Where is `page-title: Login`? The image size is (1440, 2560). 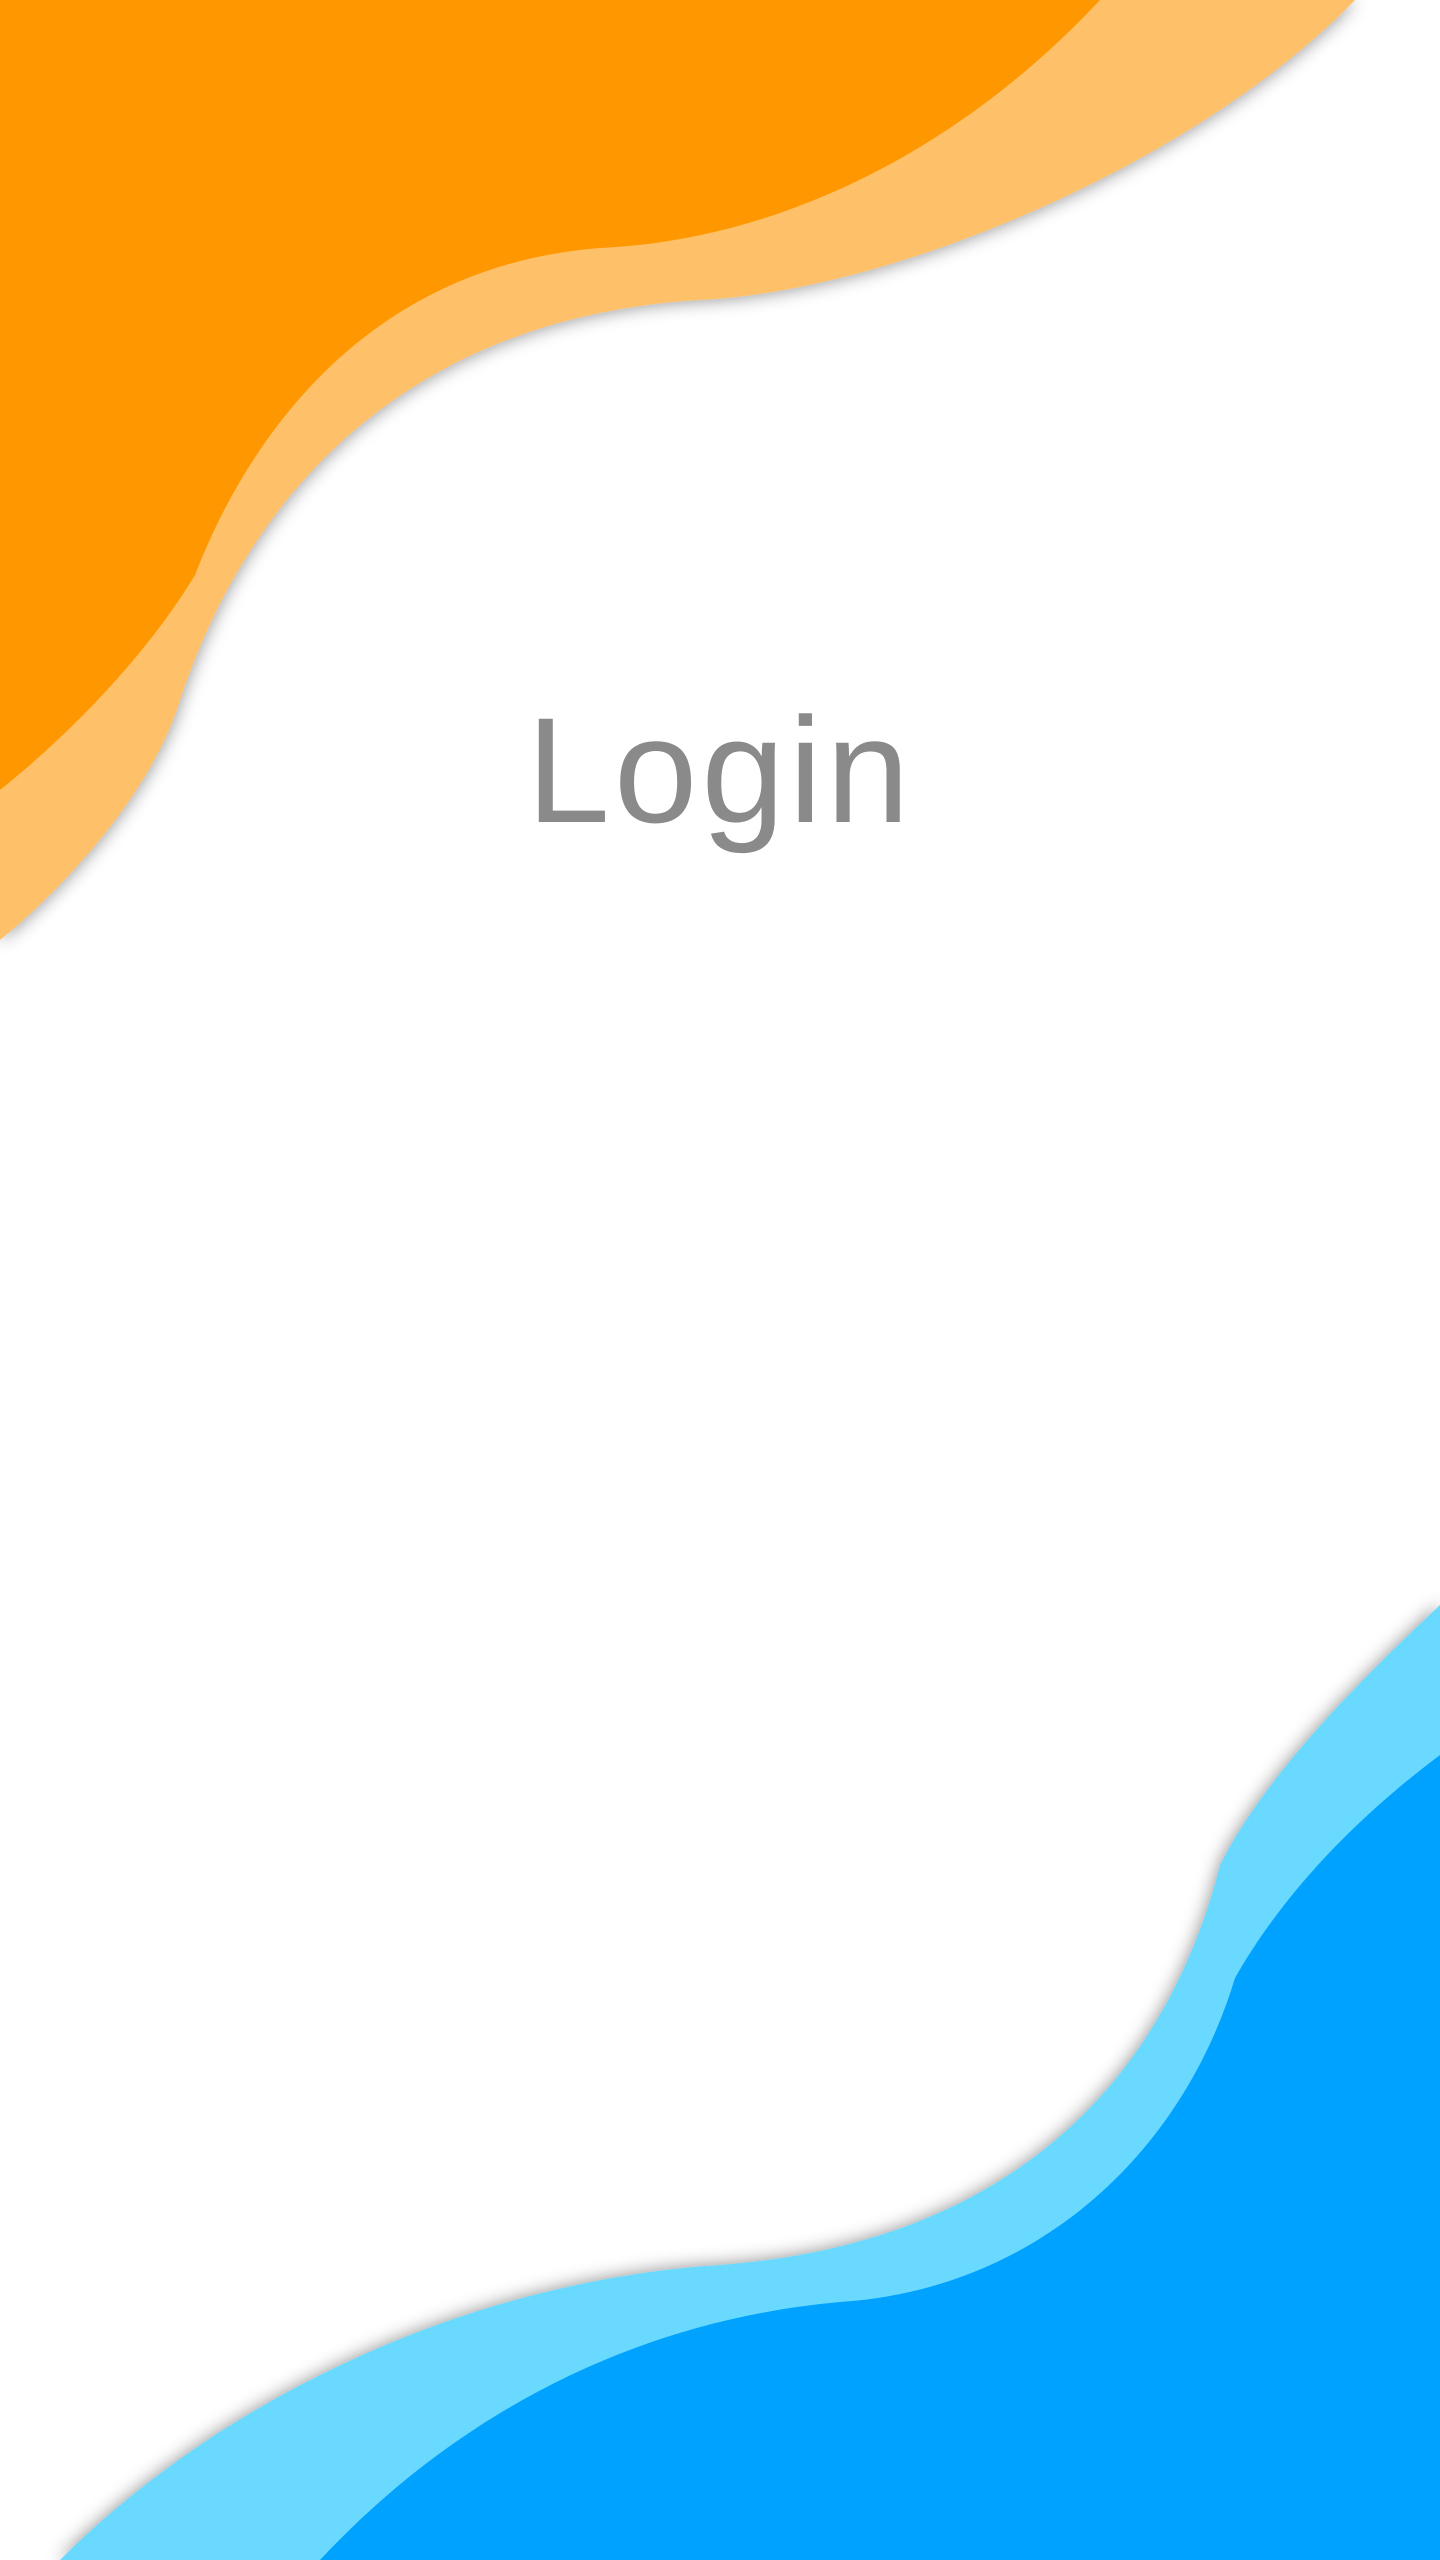
page-title: Login is located at coordinates (720, 770).